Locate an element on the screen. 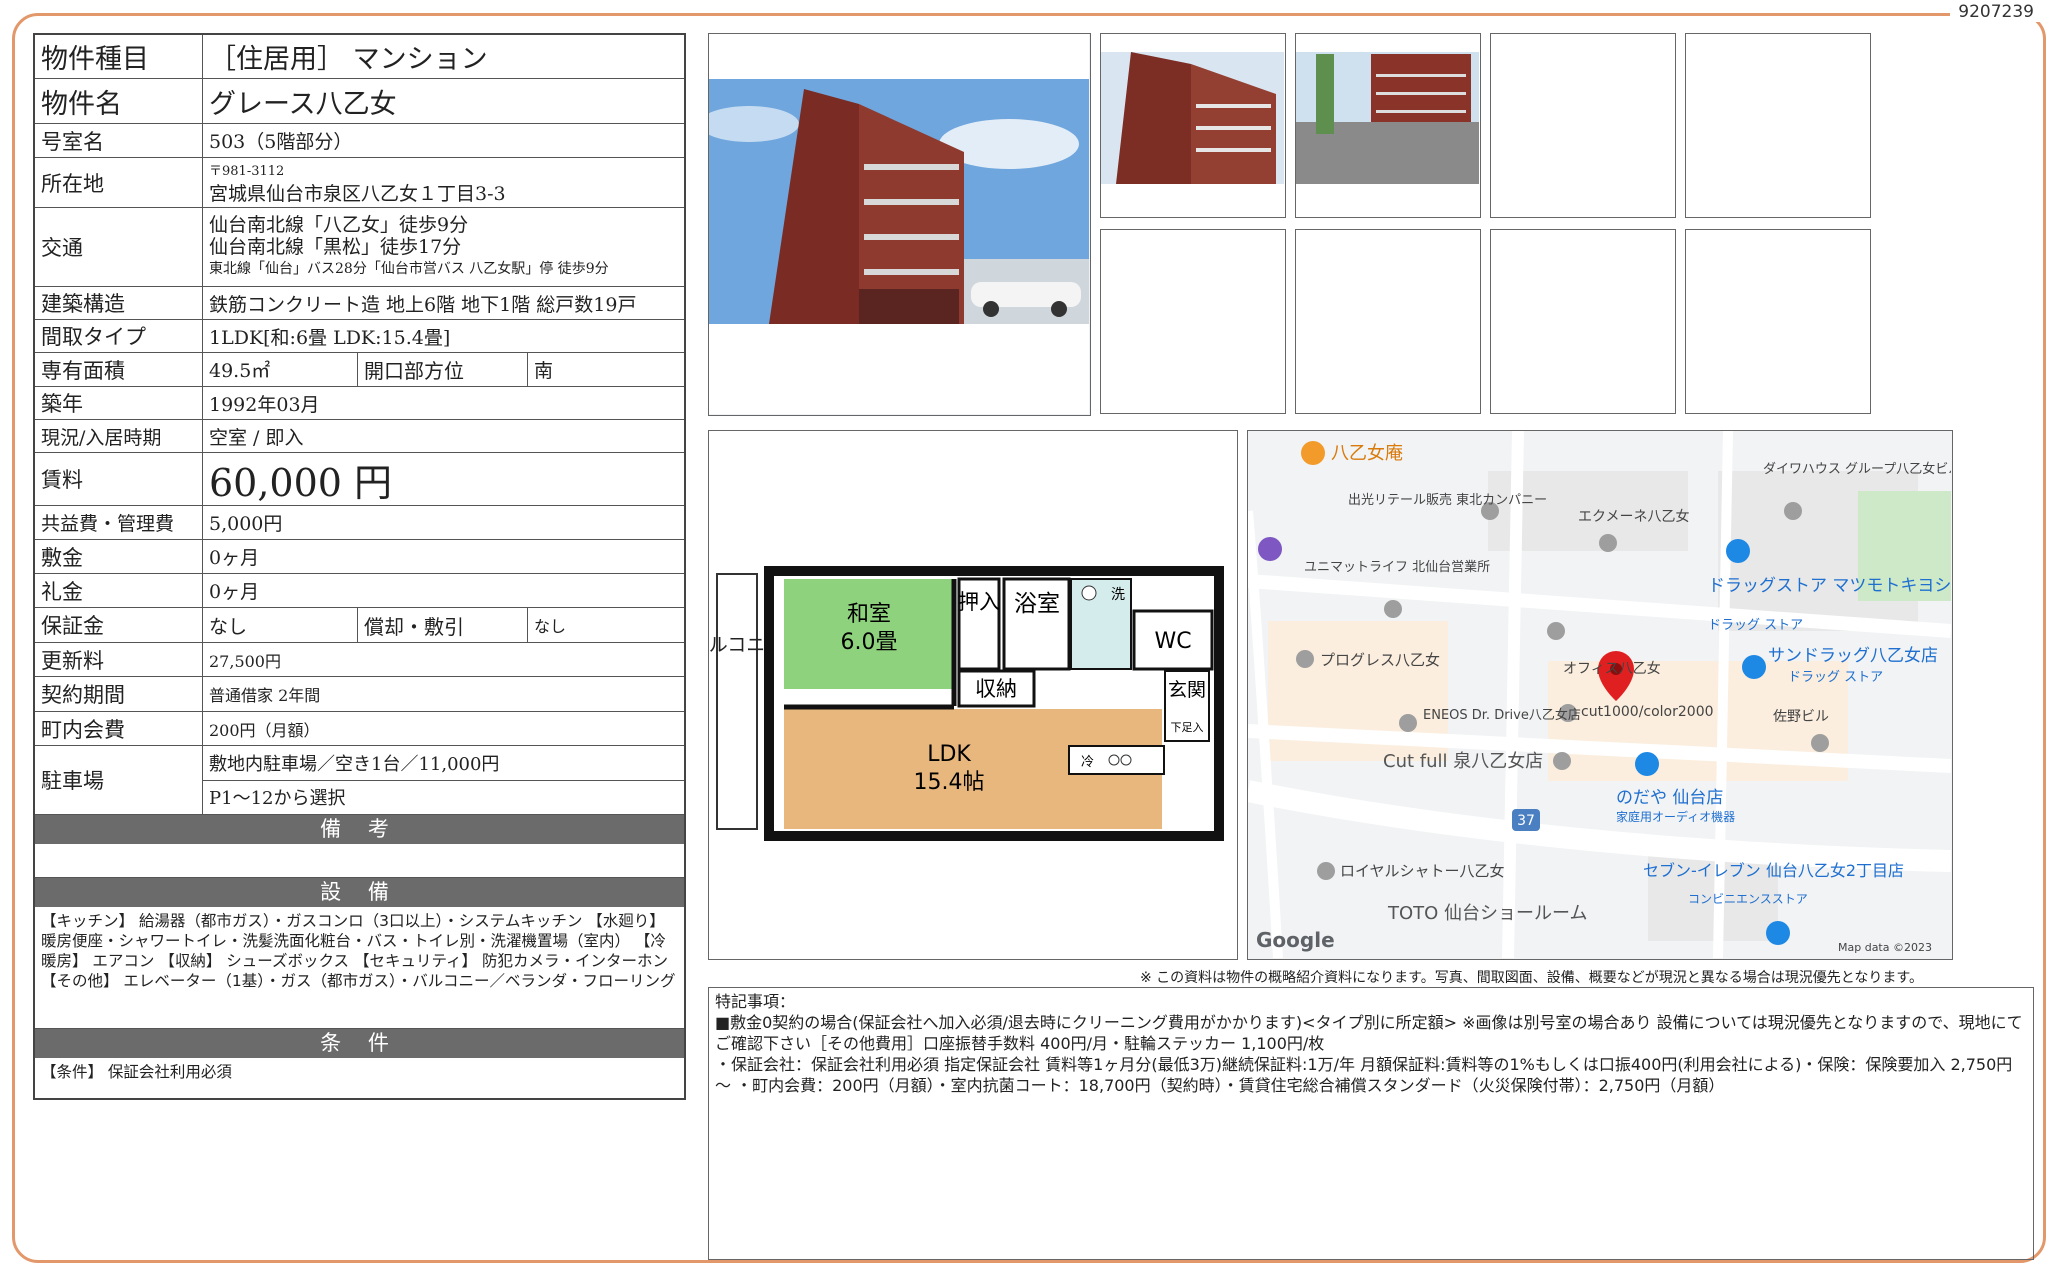  spec-label: 物件種目 is located at coordinates (119, 56).